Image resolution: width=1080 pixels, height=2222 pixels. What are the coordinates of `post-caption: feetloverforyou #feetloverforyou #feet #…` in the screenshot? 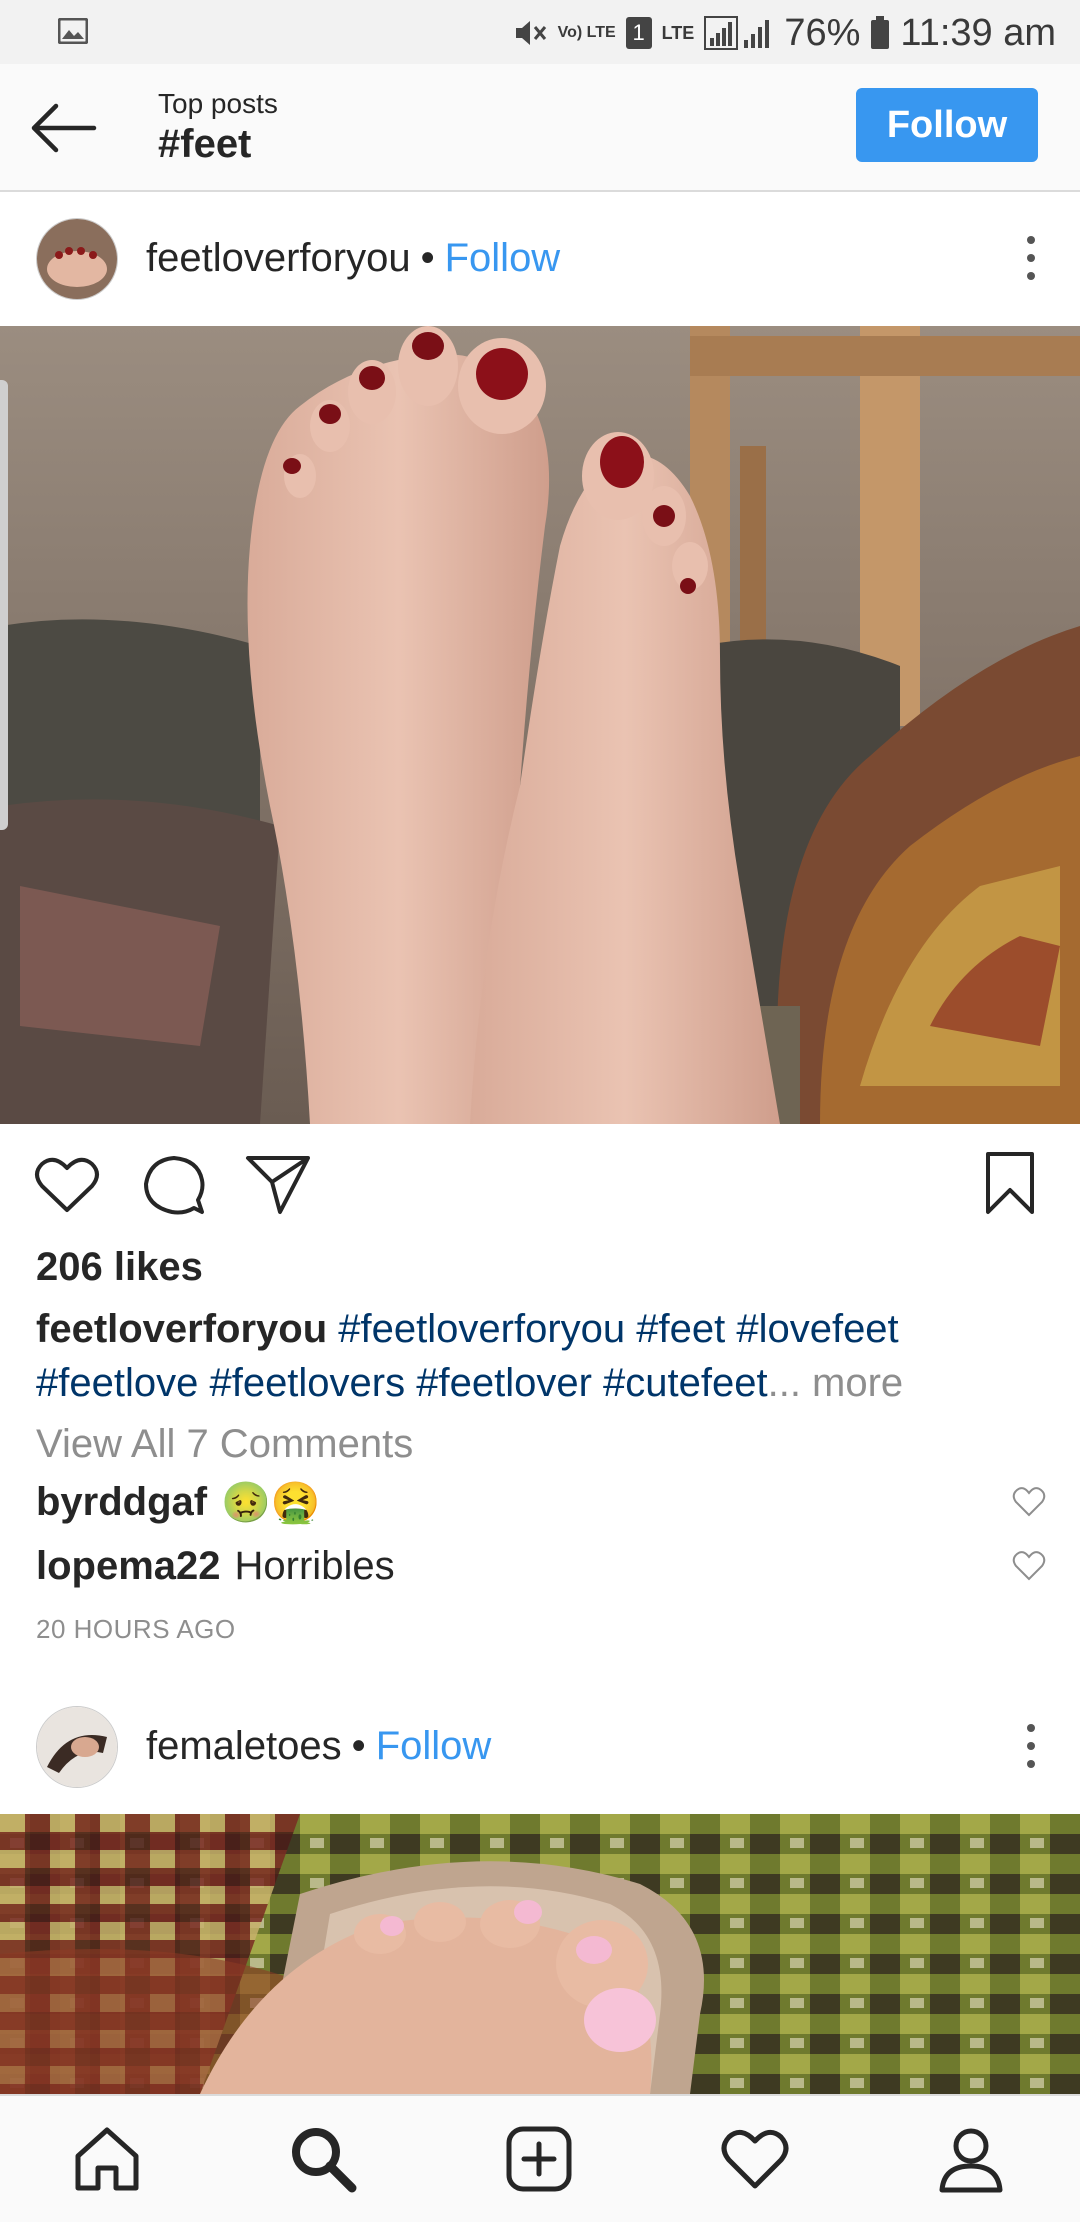 It's located at (541, 1356).